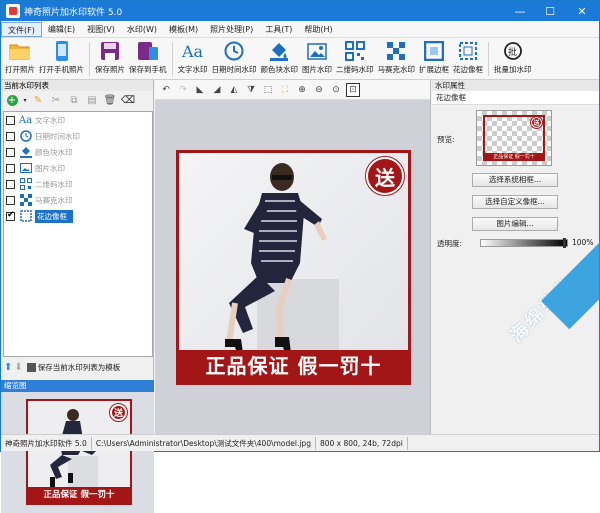 Image resolution: width=600 pixels, height=513 pixels. What do you see at coordinates (468, 69) in the screenshot?
I see `lace-frame-label: 花边像框` at bounding box center [468, 69].